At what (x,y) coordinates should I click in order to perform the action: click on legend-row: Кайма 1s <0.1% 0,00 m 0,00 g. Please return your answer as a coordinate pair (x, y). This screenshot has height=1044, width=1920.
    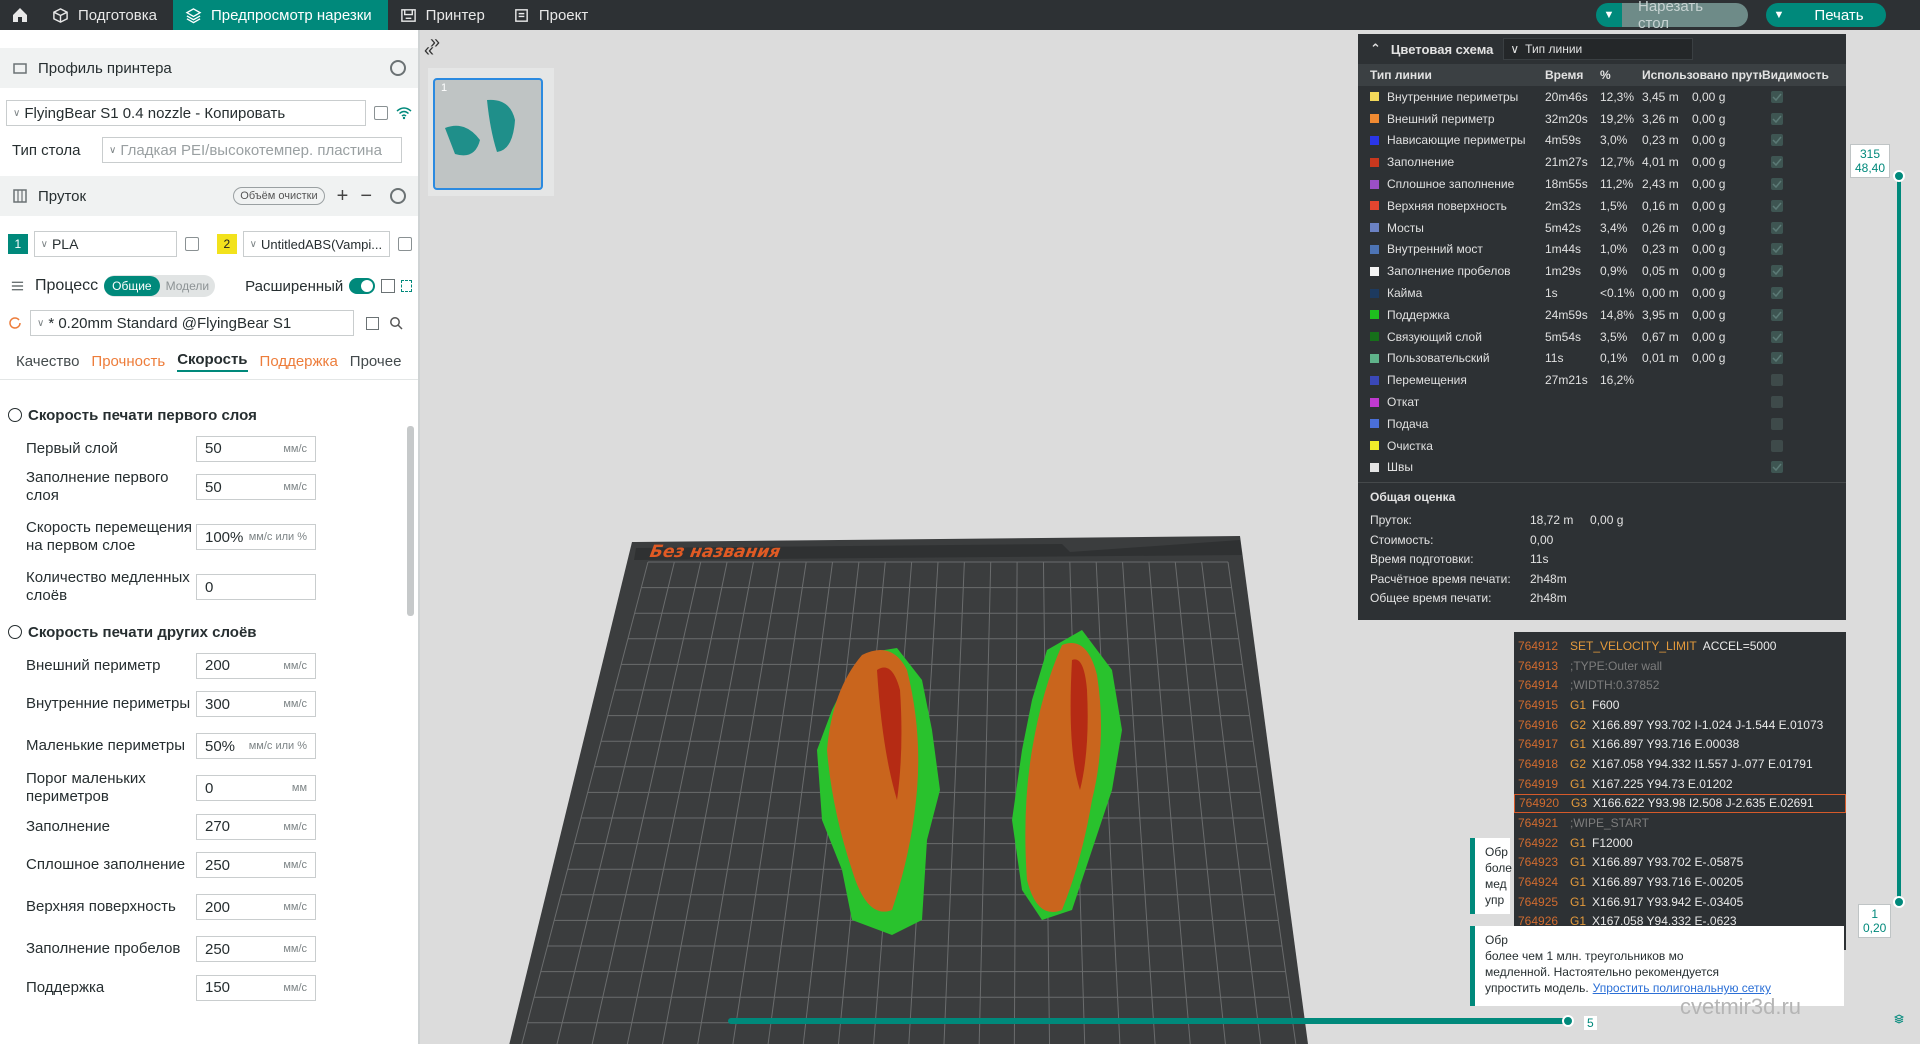
    Looking at the image, I should click on (1602, 293).